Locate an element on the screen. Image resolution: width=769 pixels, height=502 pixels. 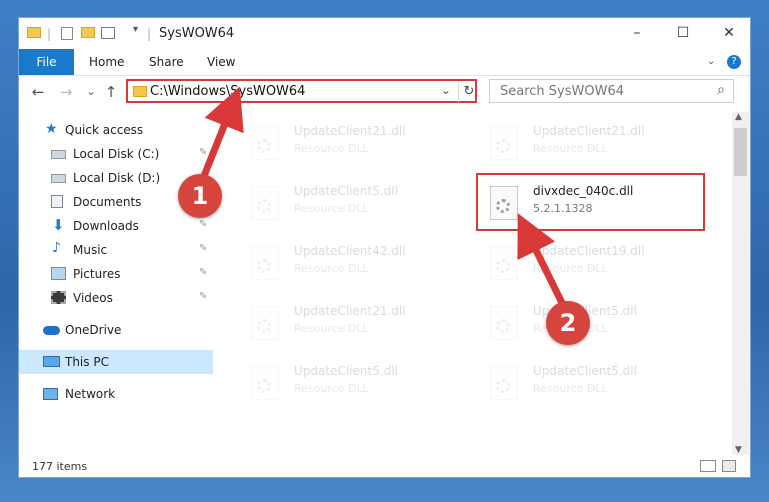
step-1-badge: 1 is located at coordinates (200, 196).